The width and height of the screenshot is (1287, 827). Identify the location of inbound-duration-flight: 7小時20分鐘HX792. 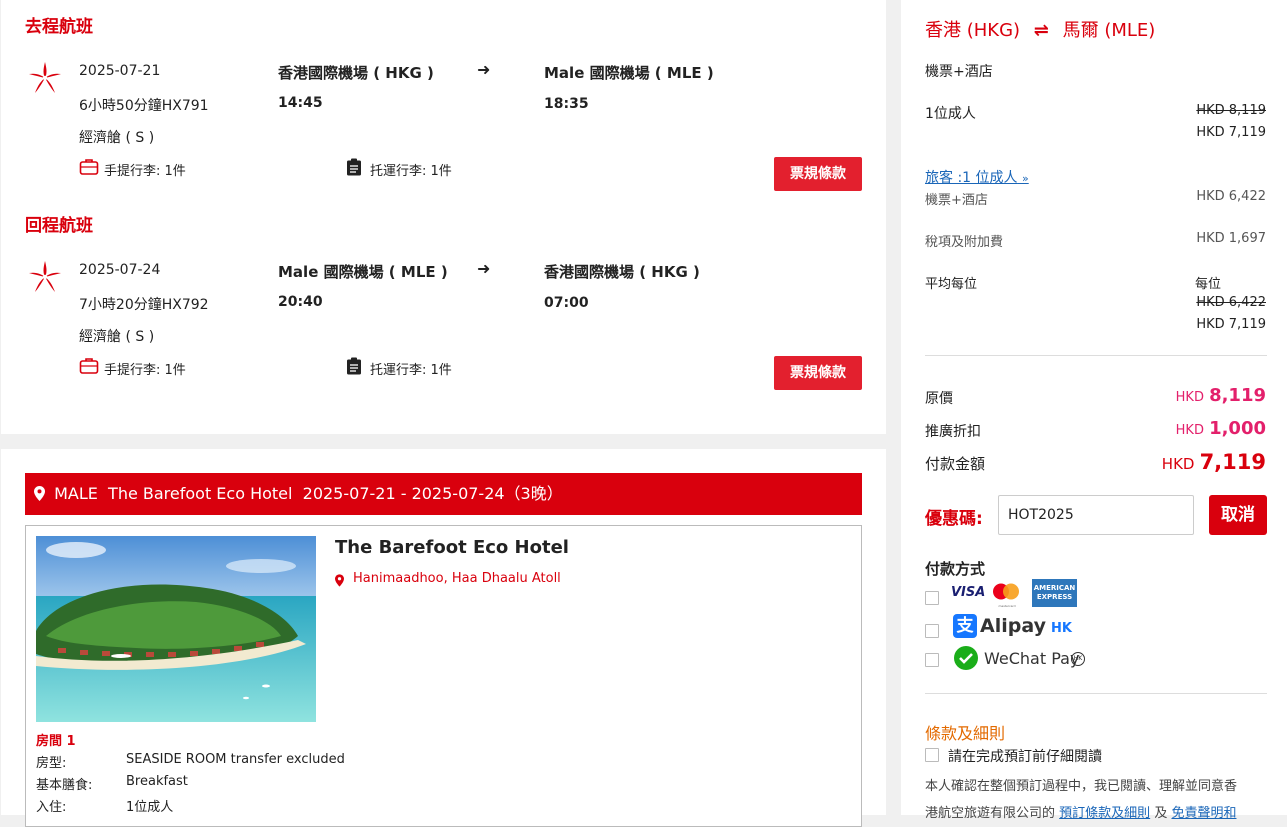
(144, 305).